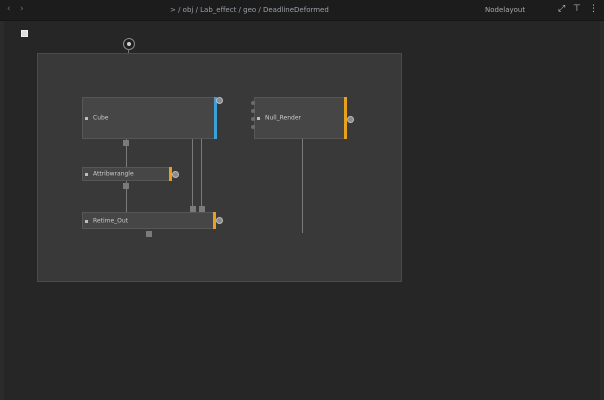 The height and width of the screenshot is (400, 604). I want to click on pin-icon: ⤢, so click(561, 9).